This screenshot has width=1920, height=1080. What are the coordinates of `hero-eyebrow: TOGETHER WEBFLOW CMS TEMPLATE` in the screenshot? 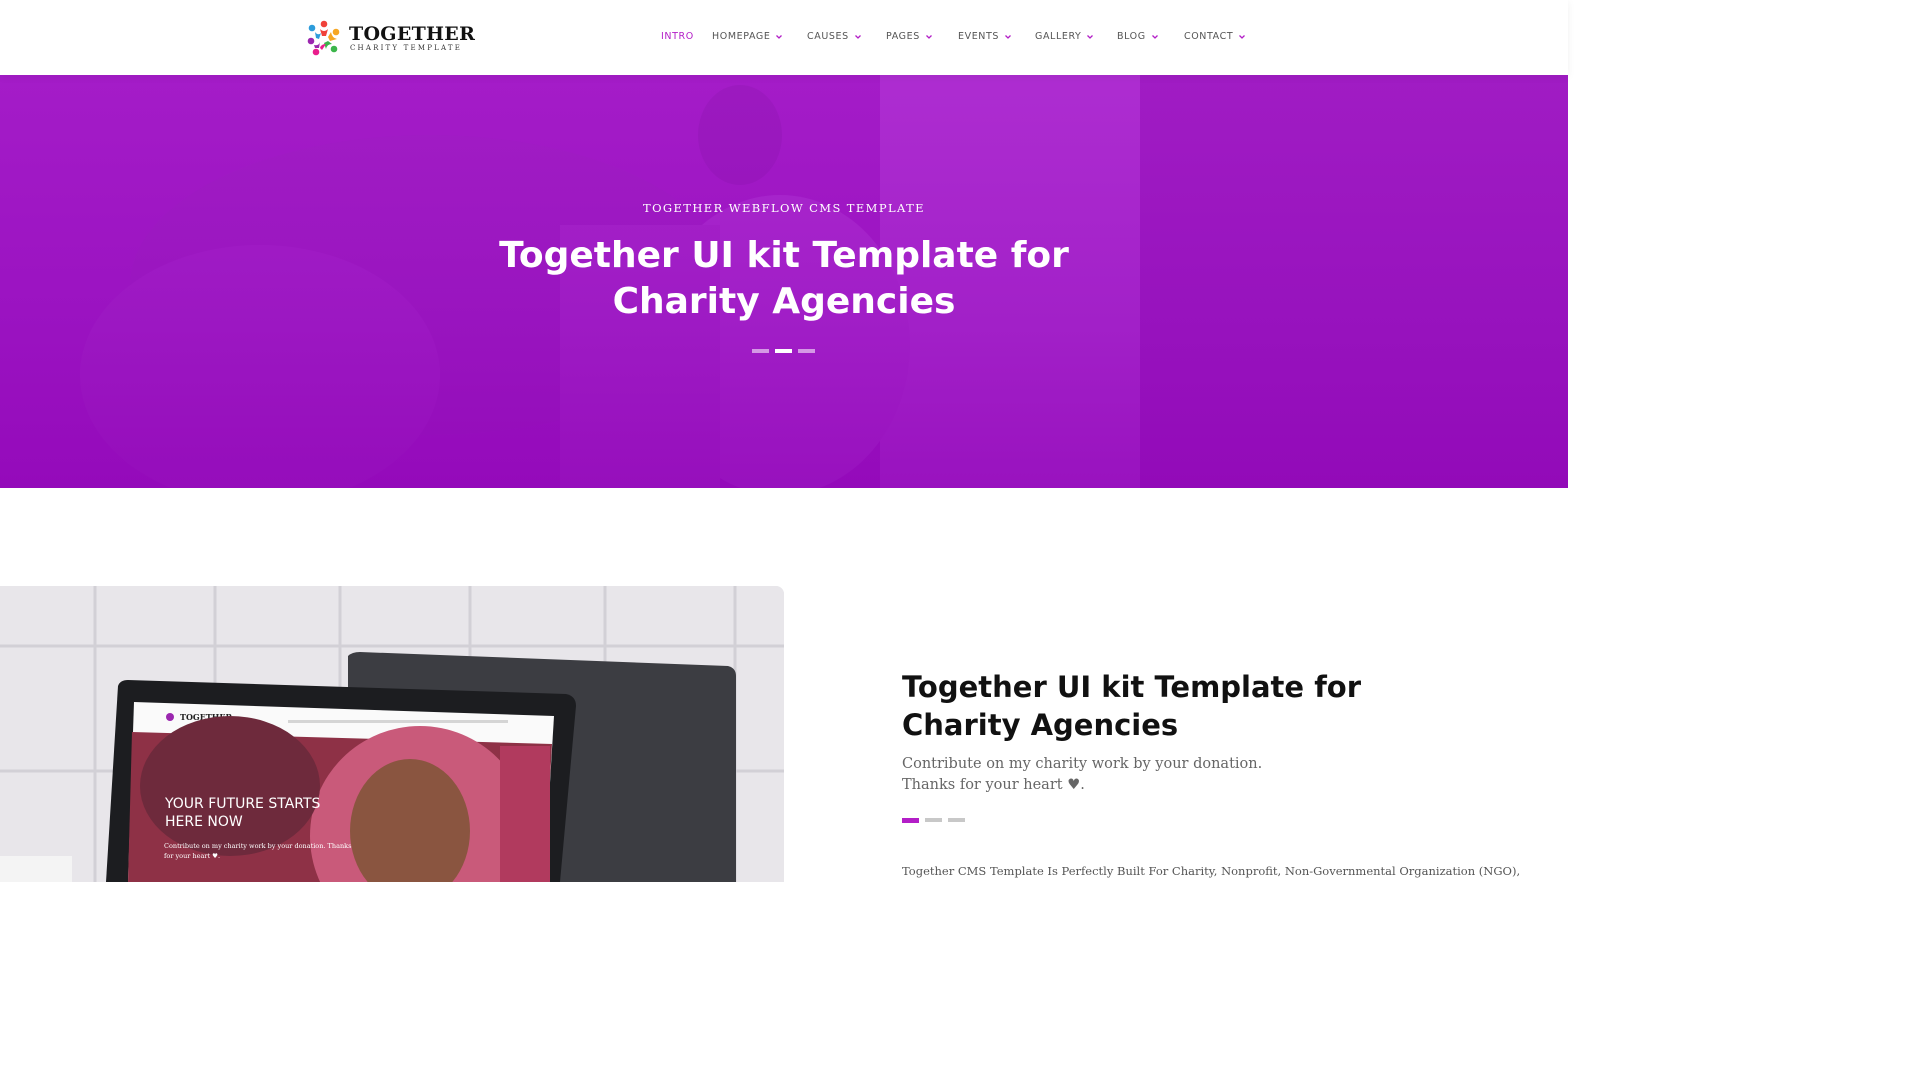 It's located at (784, 208).